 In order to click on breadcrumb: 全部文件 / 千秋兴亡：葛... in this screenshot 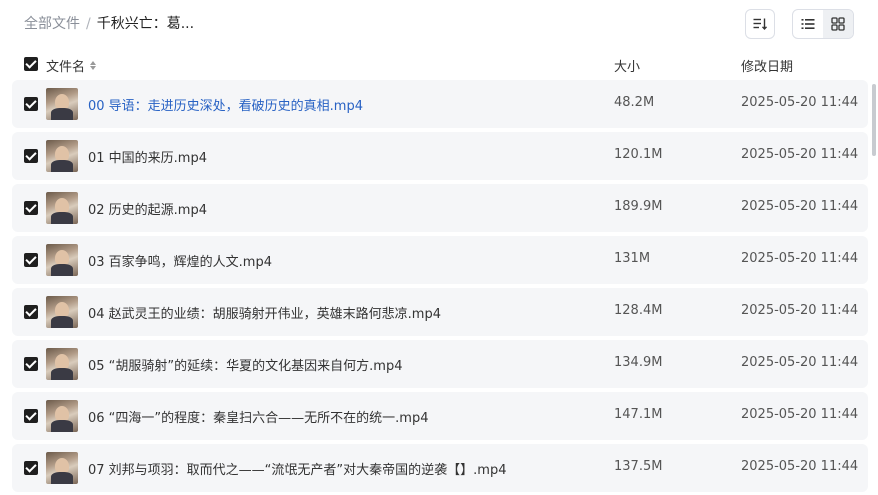, I will do `click(109, 24)`.